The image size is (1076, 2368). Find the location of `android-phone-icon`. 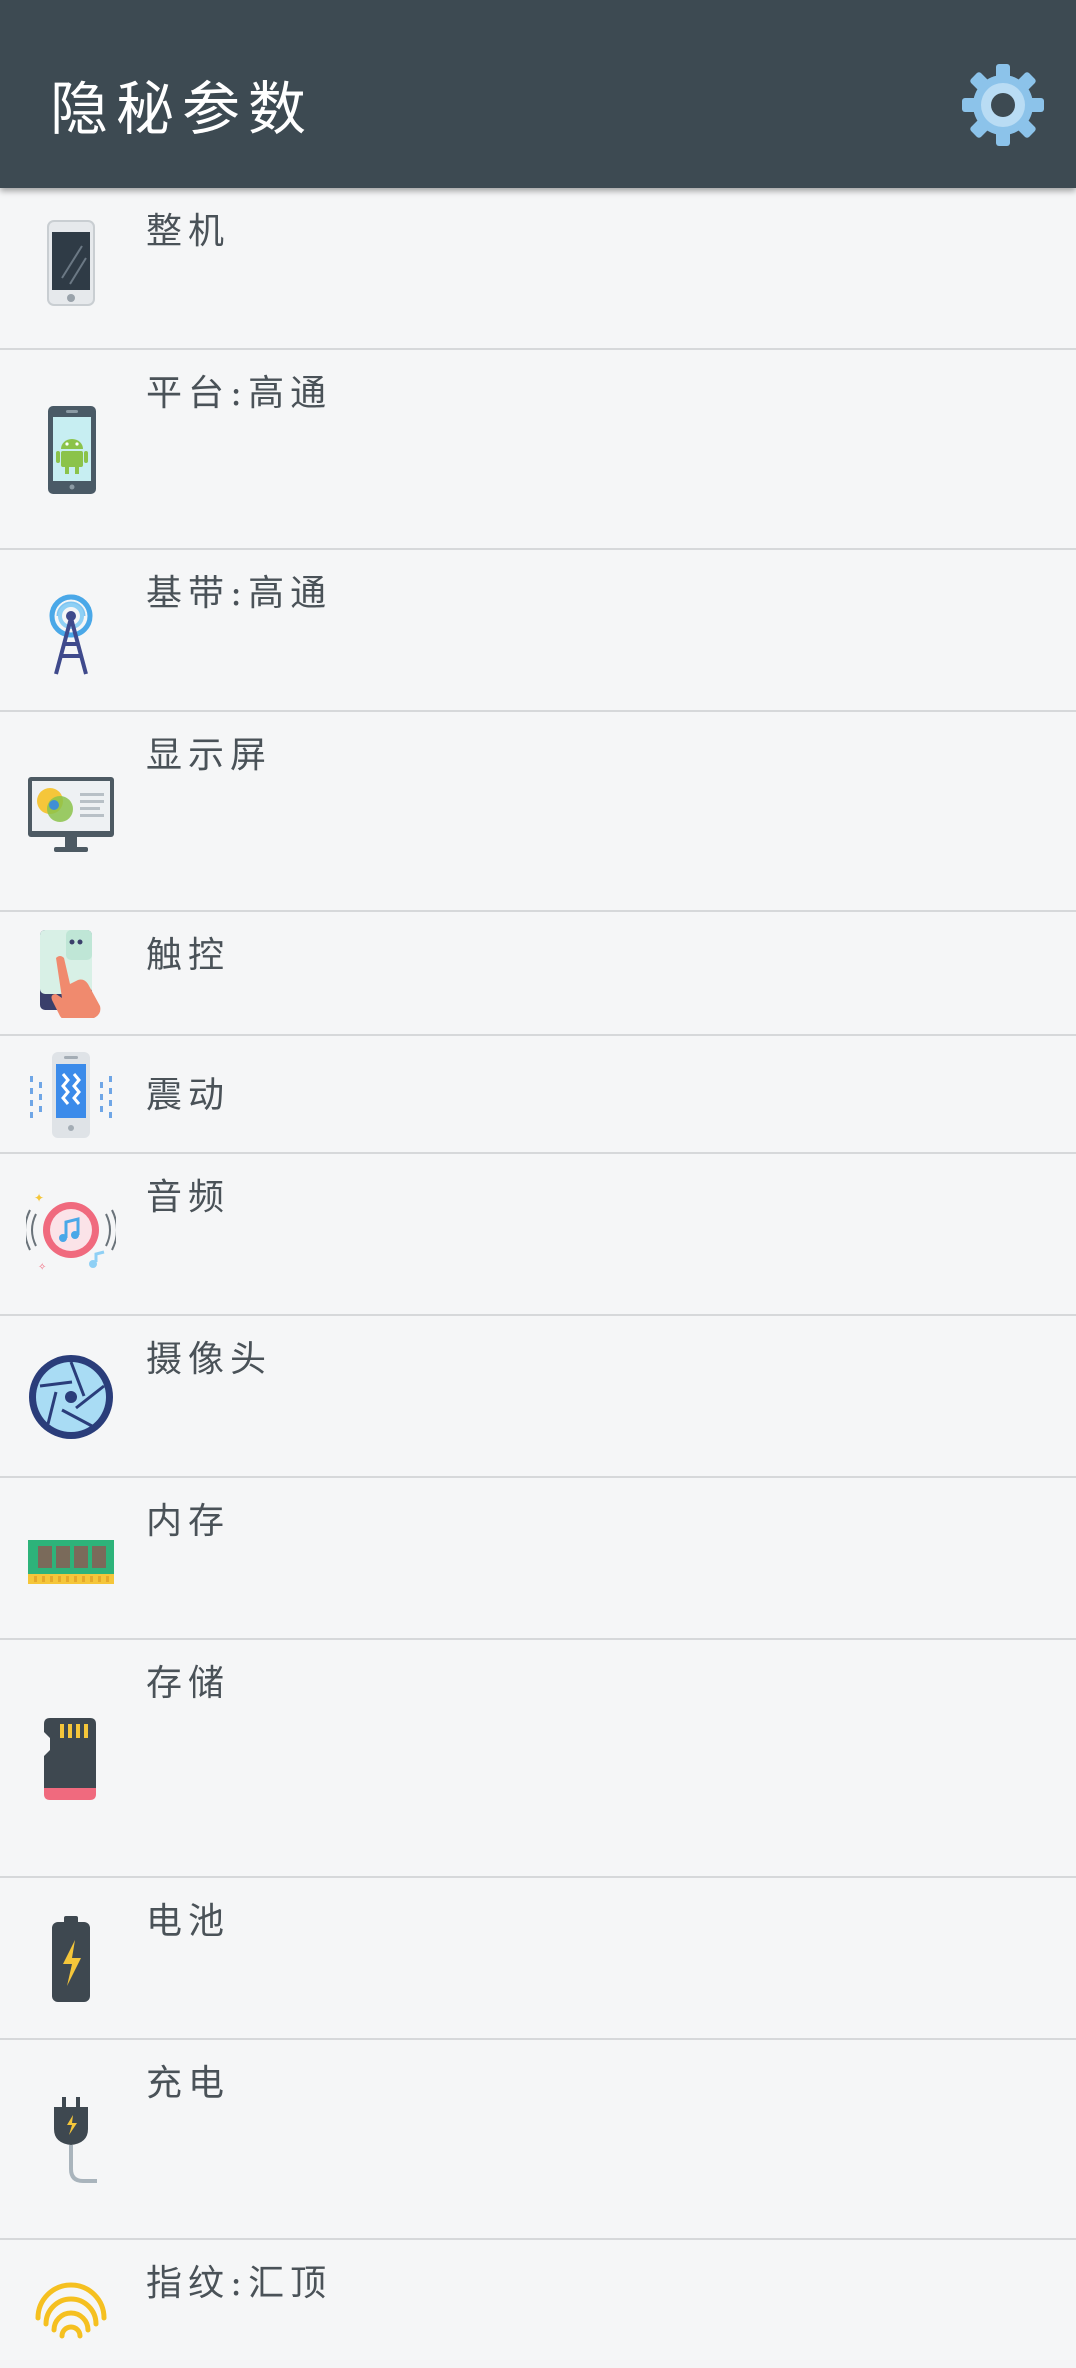

android-phone-icon is located at coordinates (72, 450).